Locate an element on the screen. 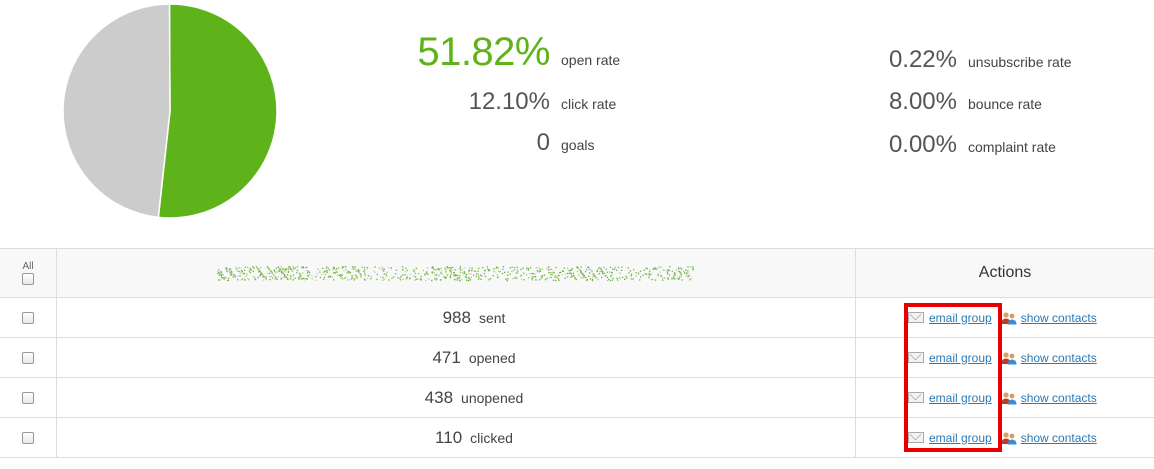 Image resolution: width=1154 pixels, height=469 pixels. row-count: 988 is located at coordinates (456, 317).